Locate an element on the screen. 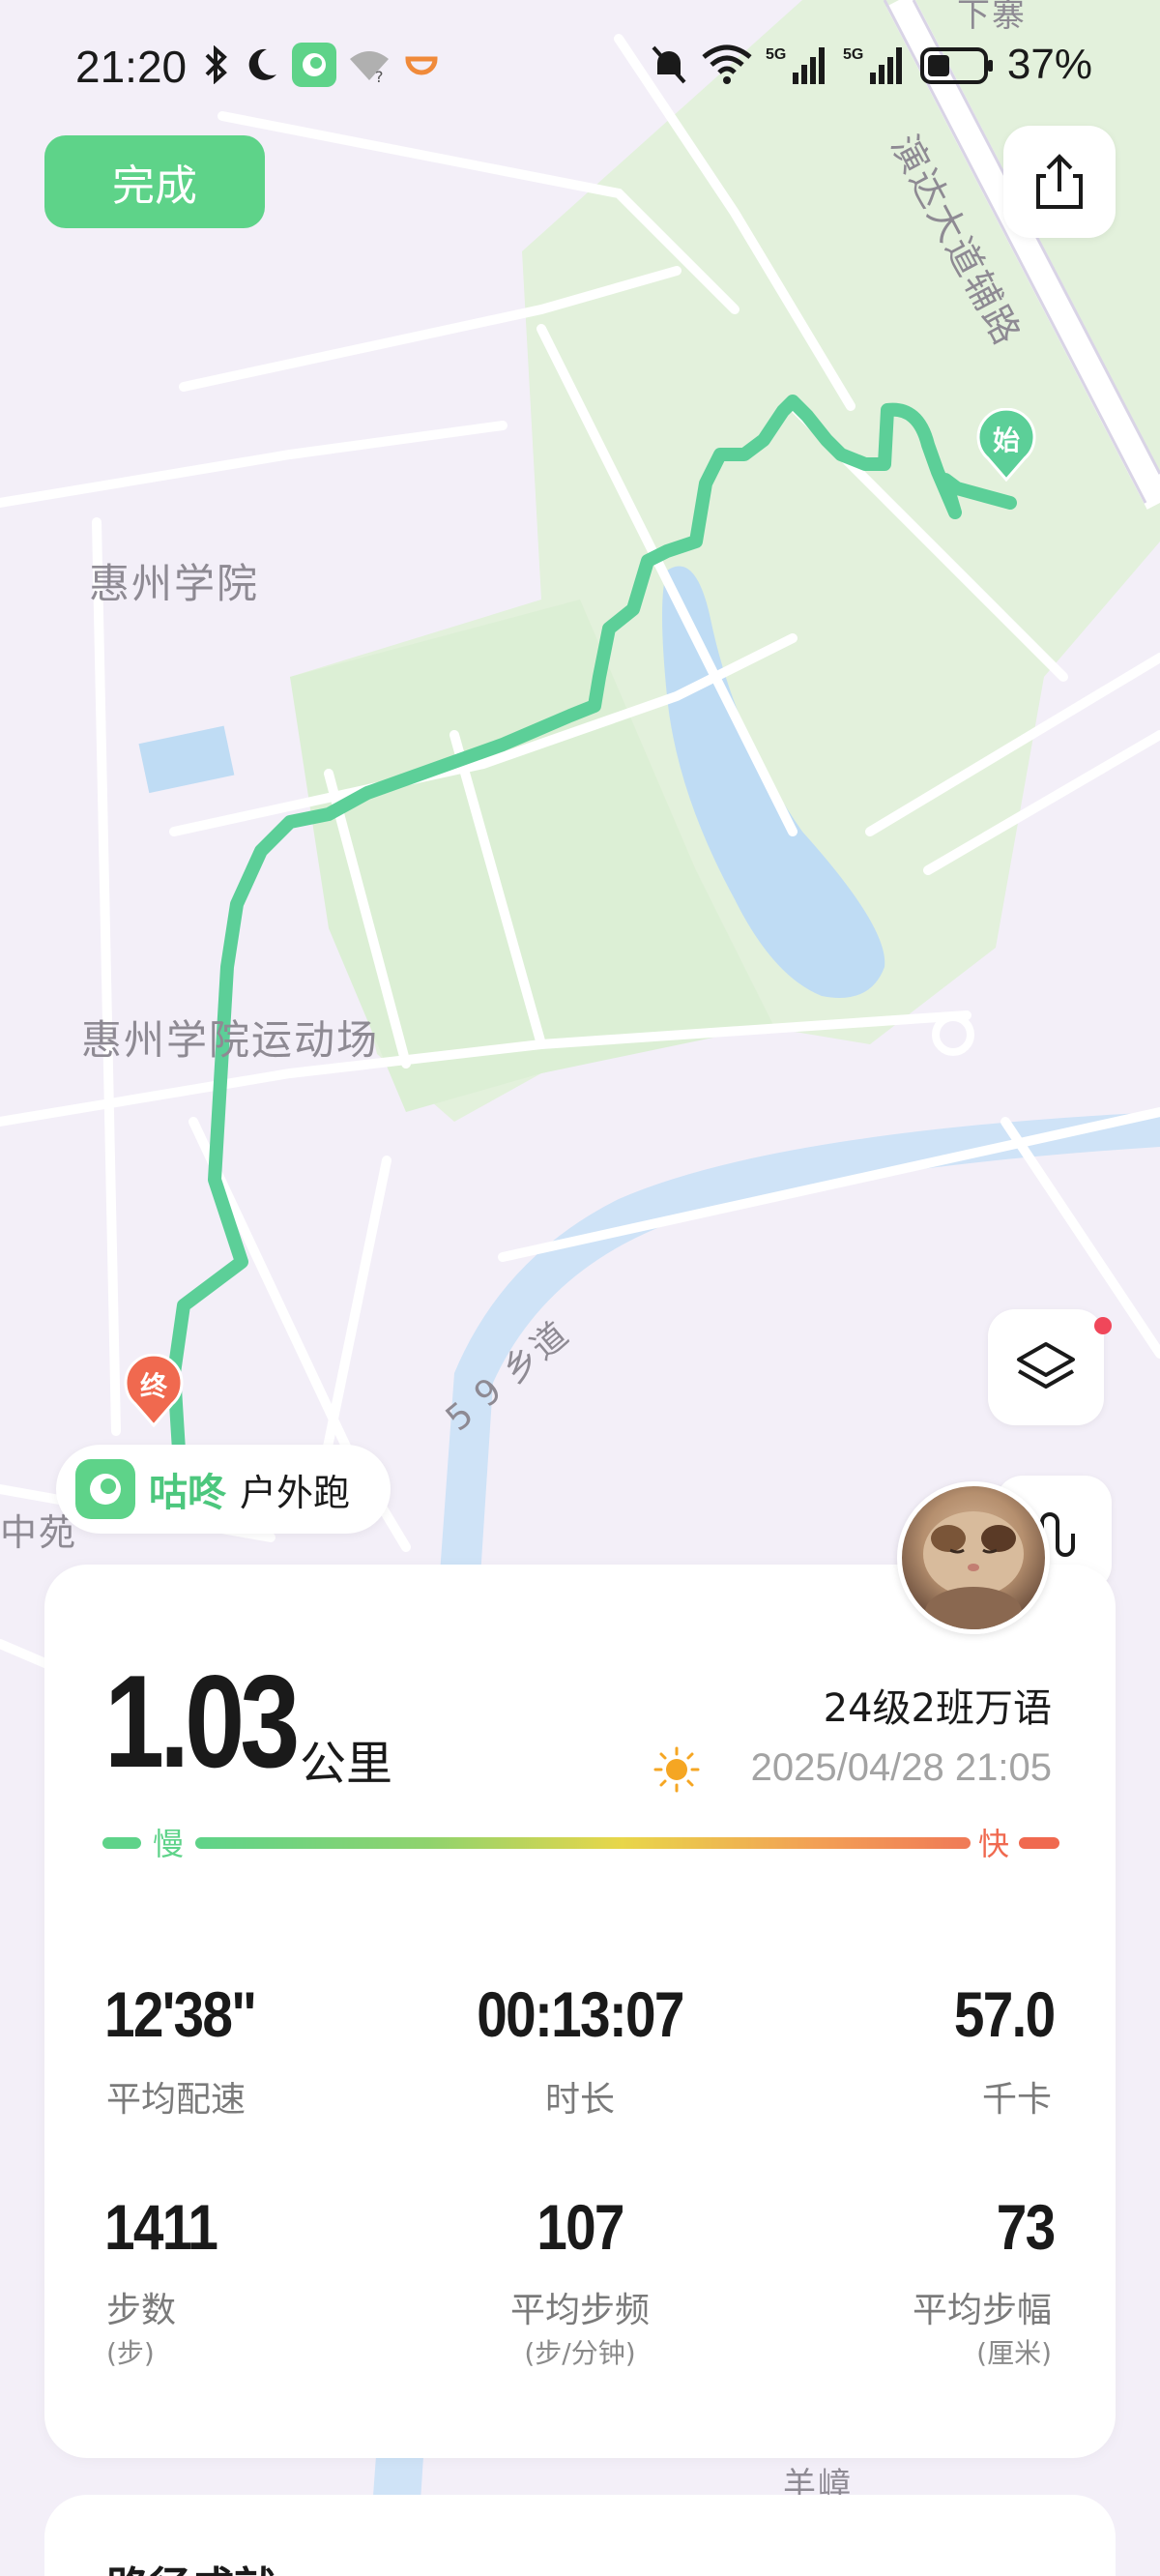  brand-pill: 咕咚 户外跑 is located at coordinates (224, 1489).